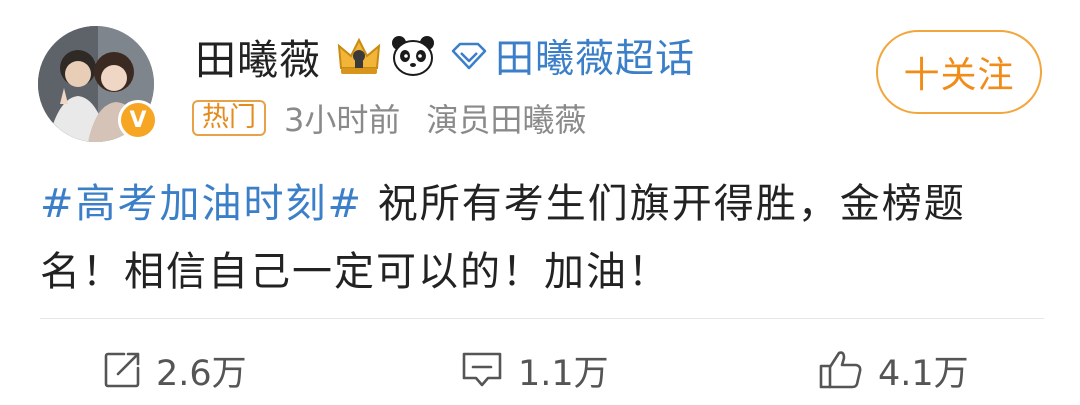  I want to click on username: 田曦薇, so click(258, 56).